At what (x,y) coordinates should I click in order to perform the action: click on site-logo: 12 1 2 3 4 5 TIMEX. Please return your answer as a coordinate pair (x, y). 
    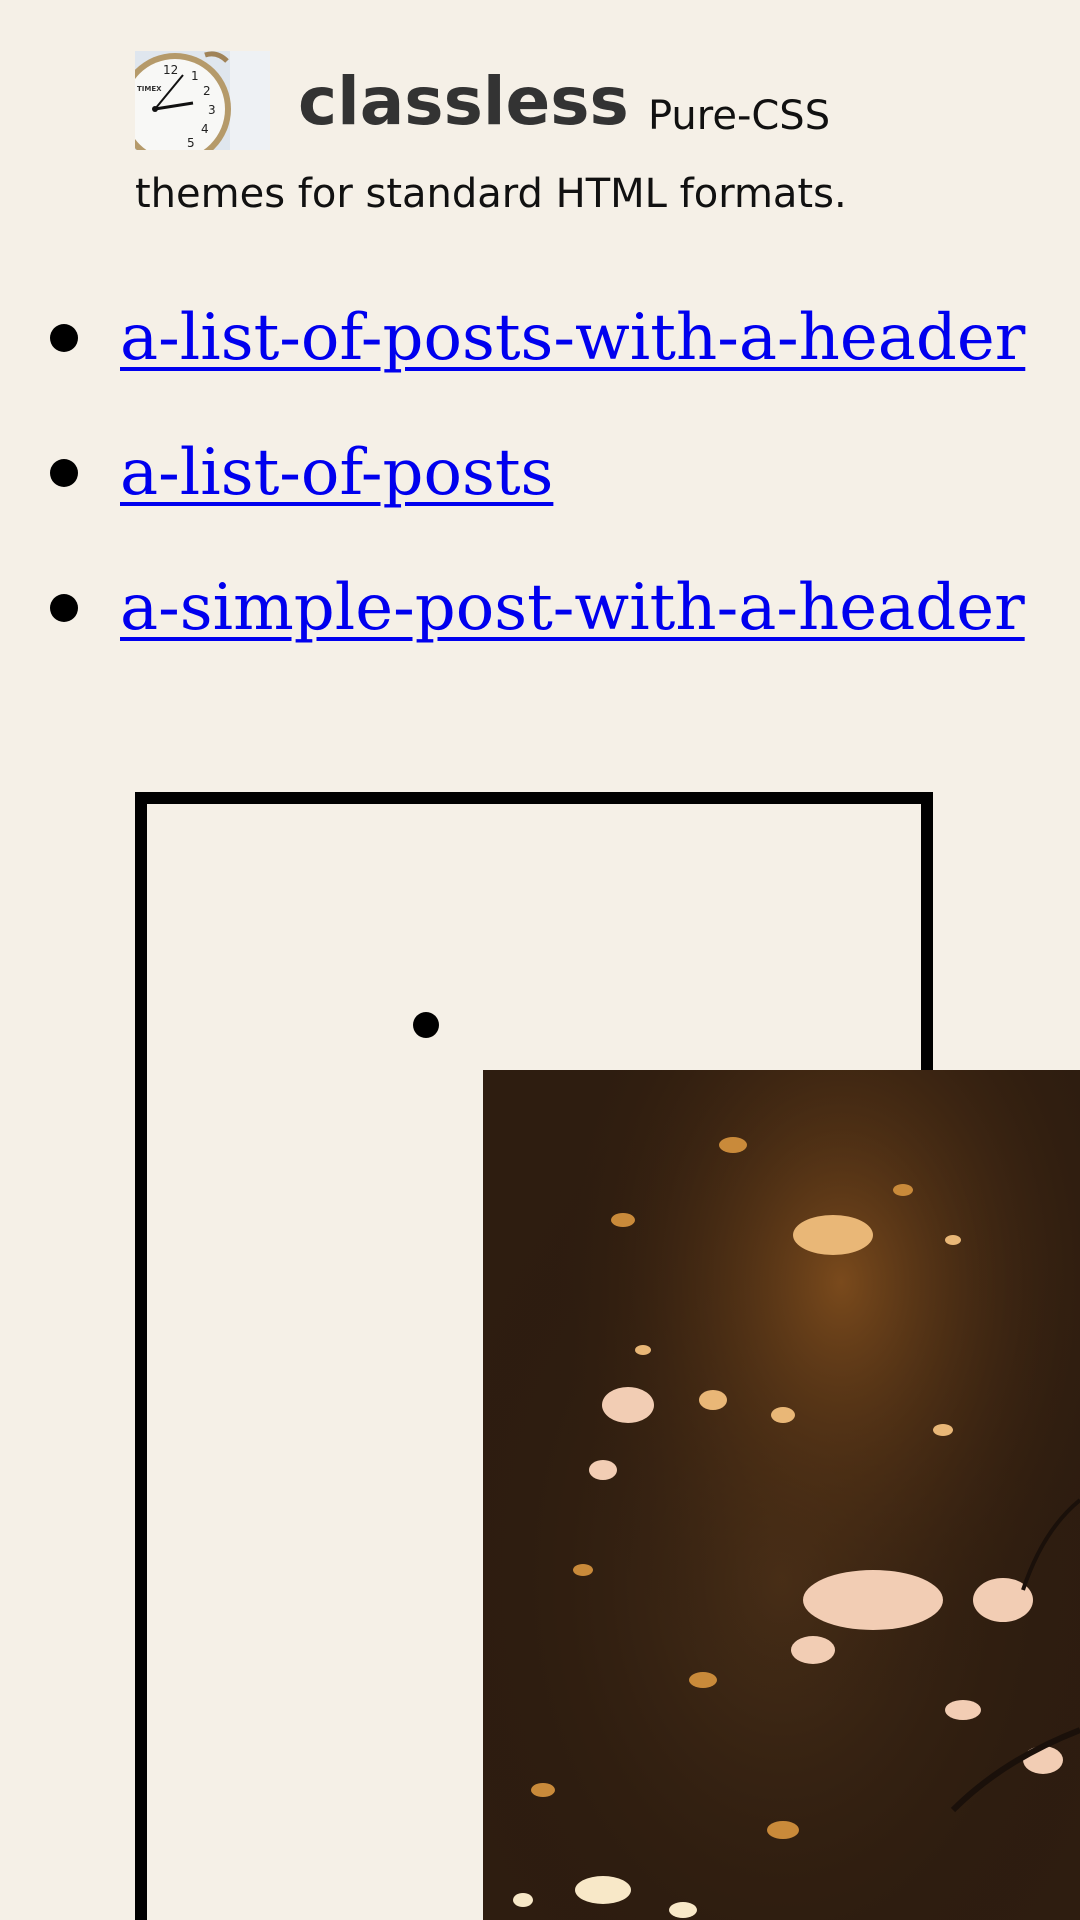
    Looking at the image, I should click on (202, 100).